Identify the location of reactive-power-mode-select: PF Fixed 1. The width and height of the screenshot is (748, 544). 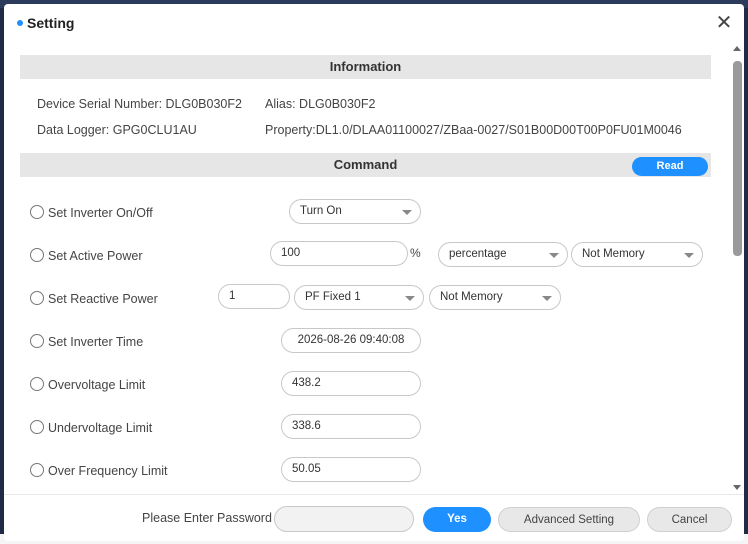
(359, 297).